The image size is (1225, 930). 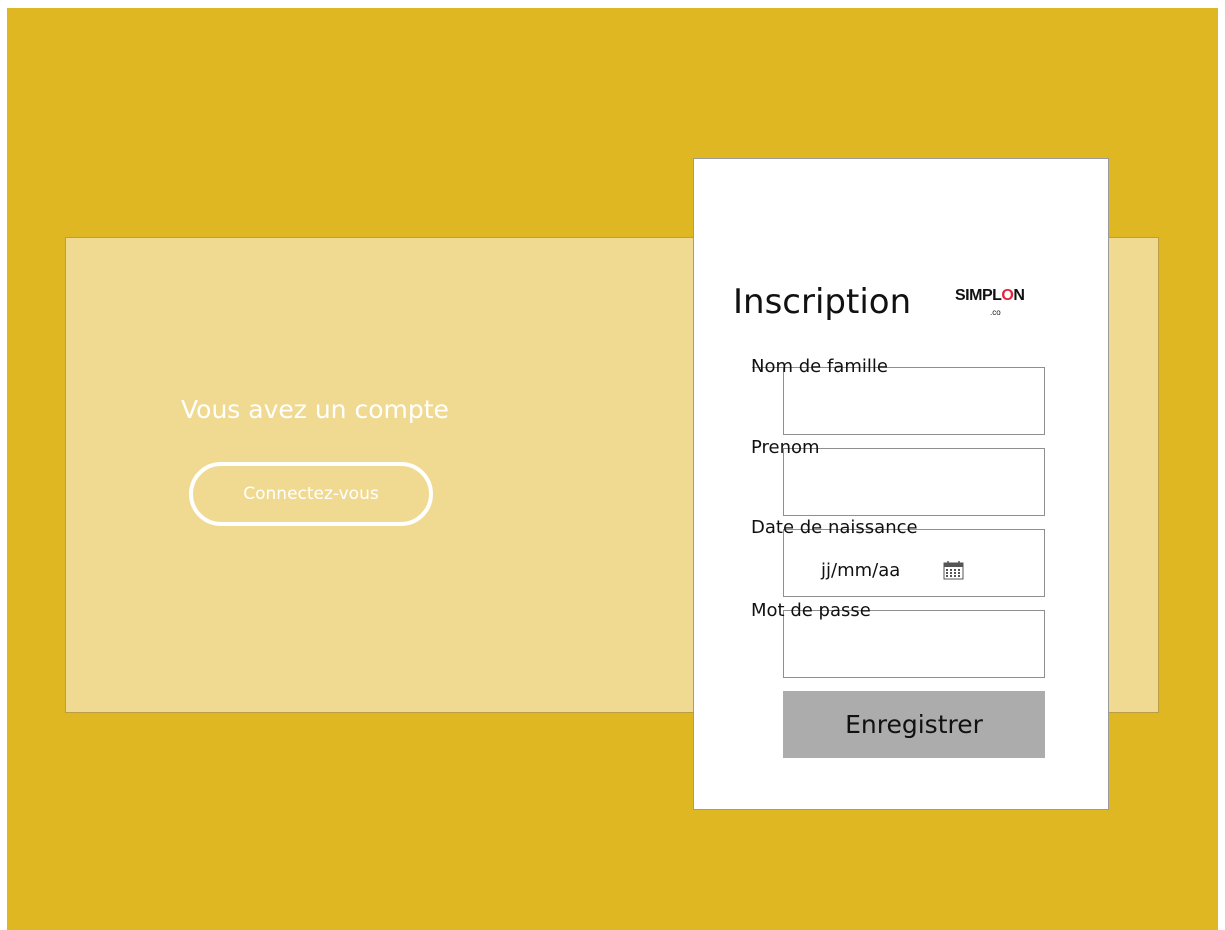 I want to click on birthdate-placeholder: jj/mm/aa, so click(x=860, y=570).